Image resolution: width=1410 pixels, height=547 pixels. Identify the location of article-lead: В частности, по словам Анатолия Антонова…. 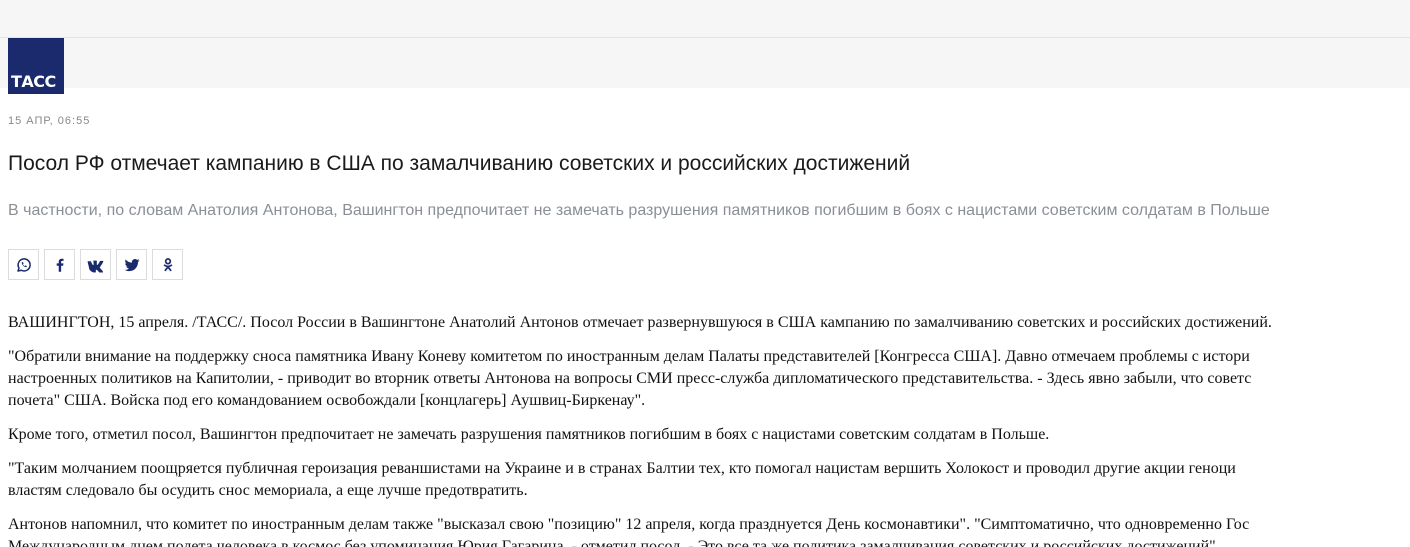
(639, 210).